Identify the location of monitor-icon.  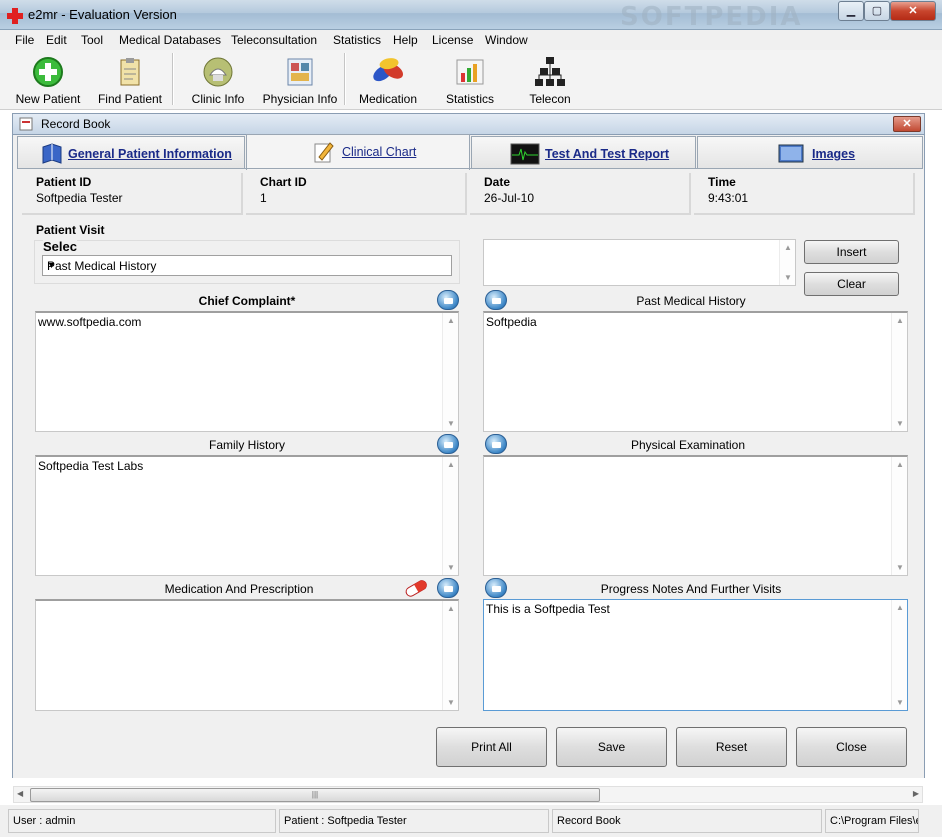
(791, 153).